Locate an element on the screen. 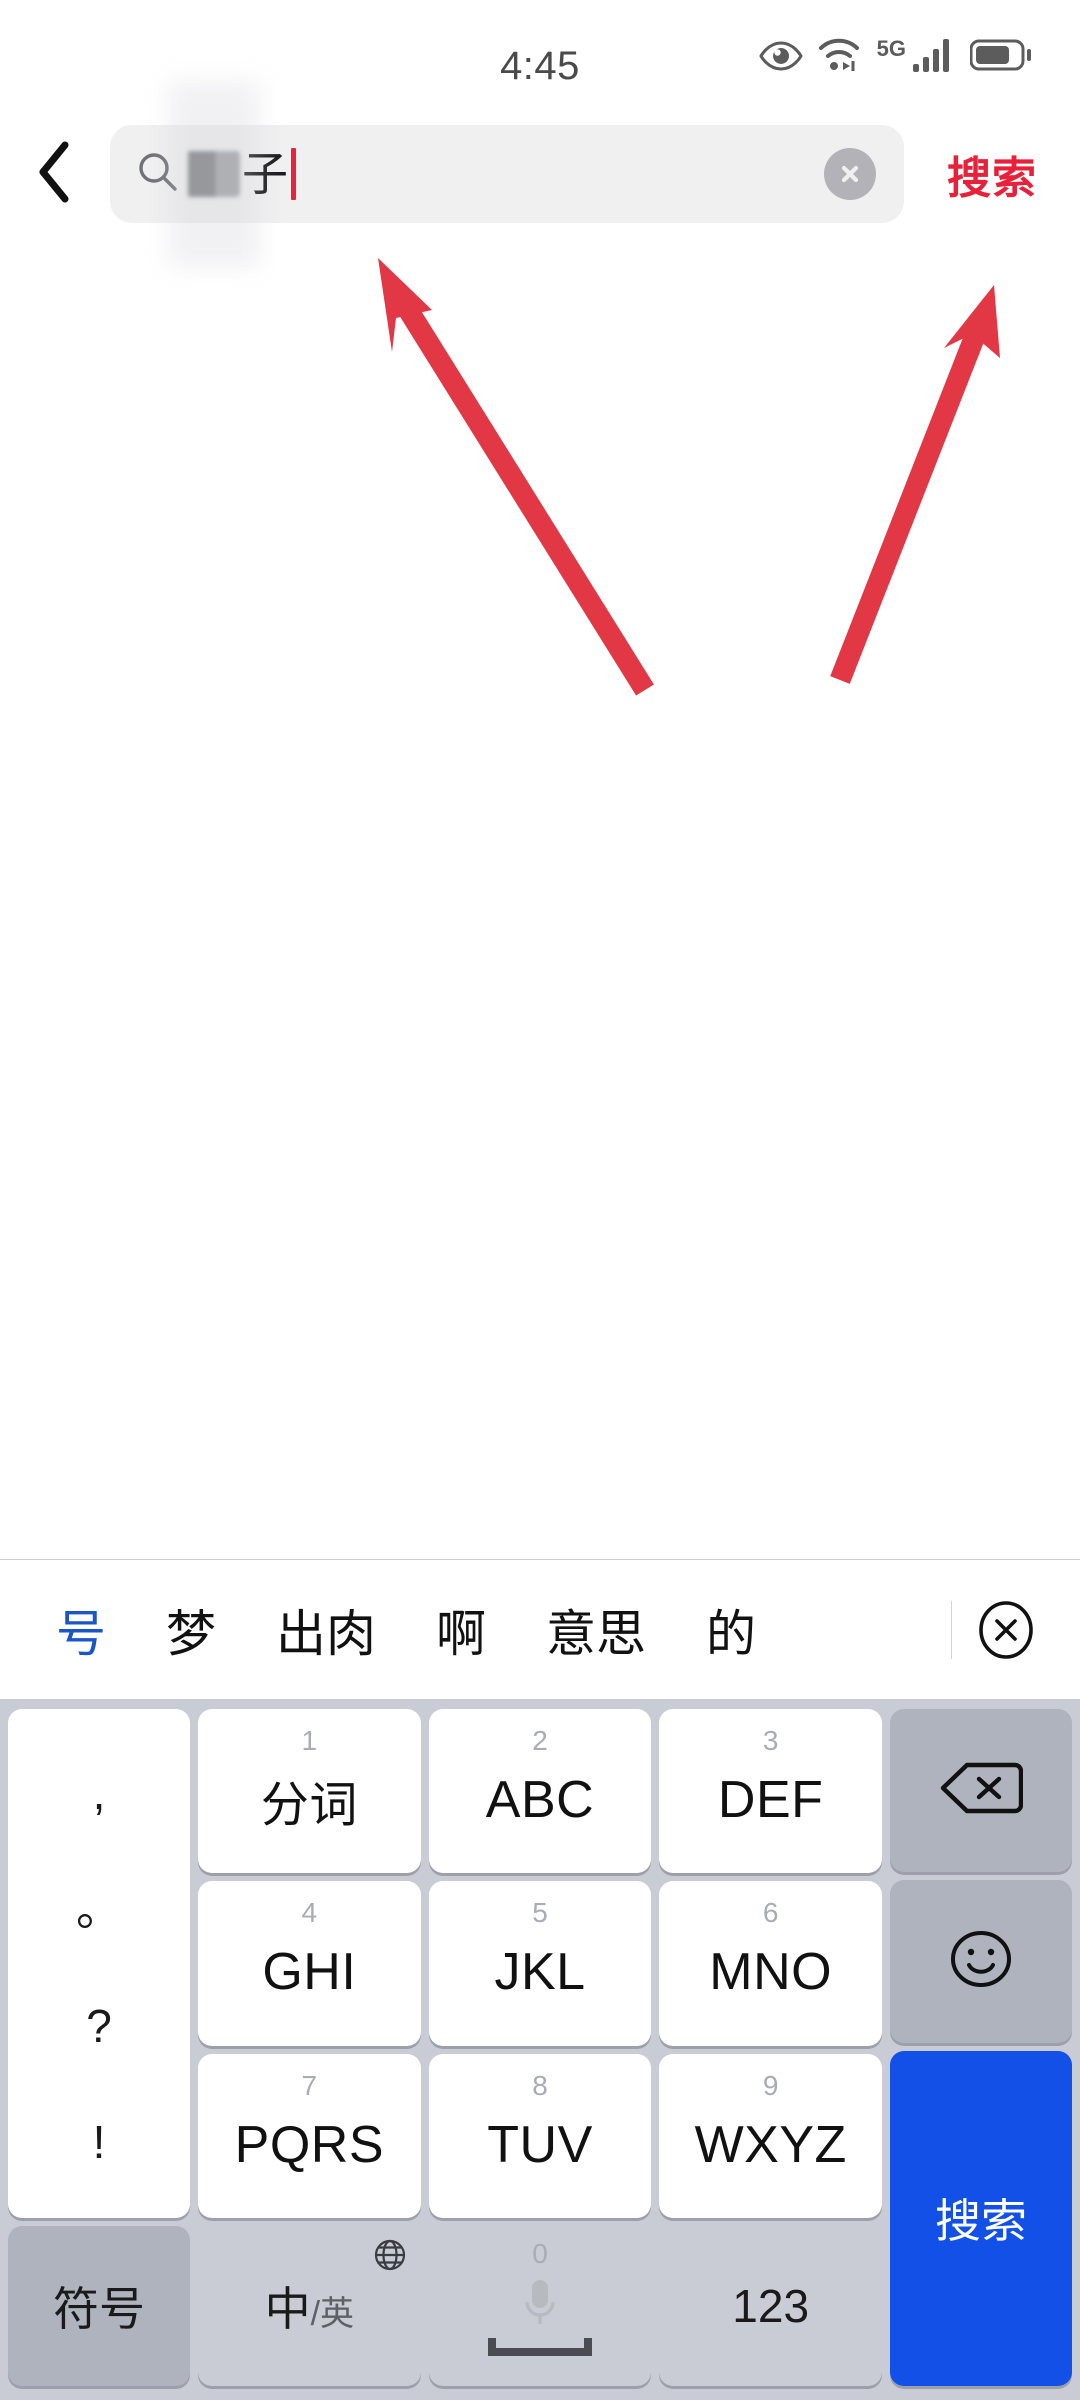 The image size is (1080, 2400). divider is located at coordinates (951, 1629).